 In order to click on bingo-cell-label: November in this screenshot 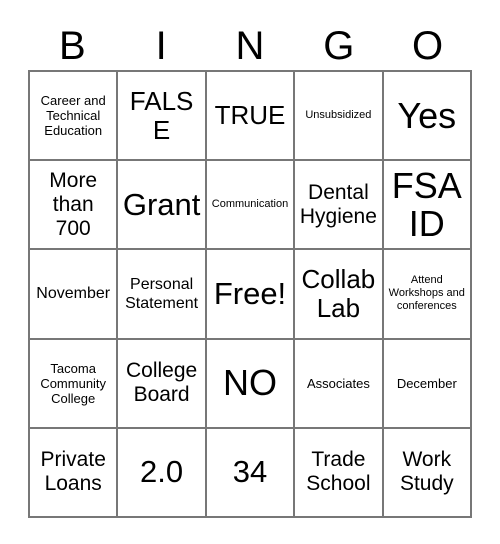, I will do `click(73, 294)`.